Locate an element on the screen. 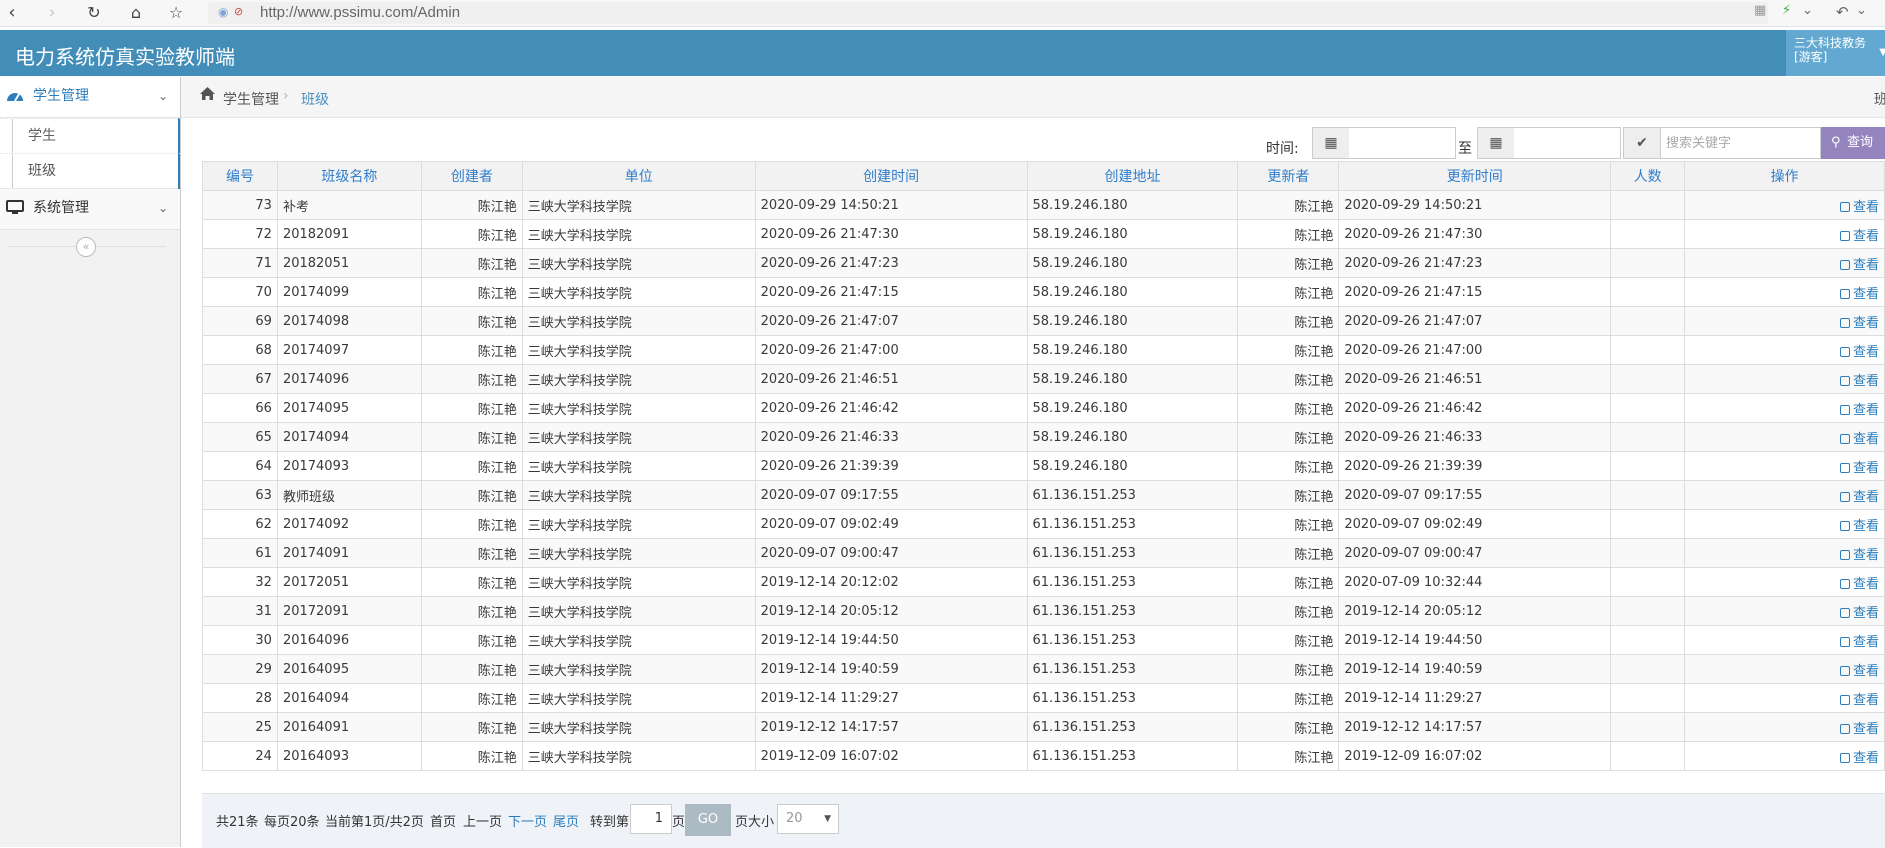 This screenshot has width=1885, height=848. search-button-label: 查询 is located at coordinates (1860, 142).